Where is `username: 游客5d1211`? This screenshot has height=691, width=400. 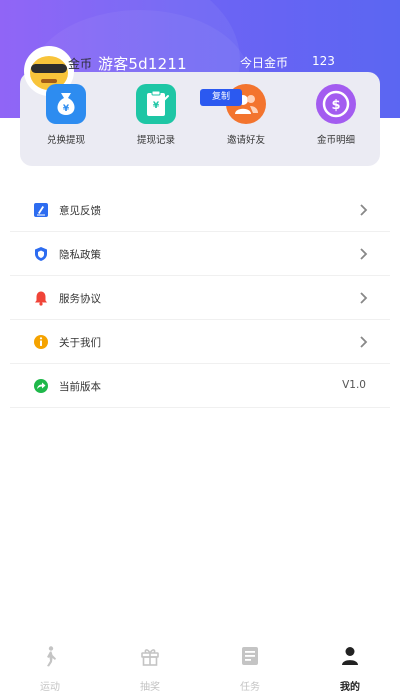
username: 游客5d1211 is located at coordinates (142, 64).